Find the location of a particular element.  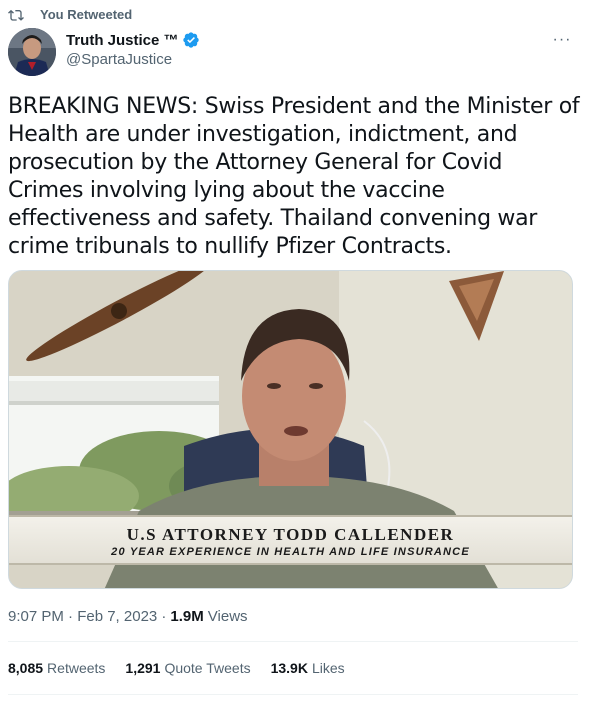

author-name: Truth Justice ™ is located at coordinates (122, 40).